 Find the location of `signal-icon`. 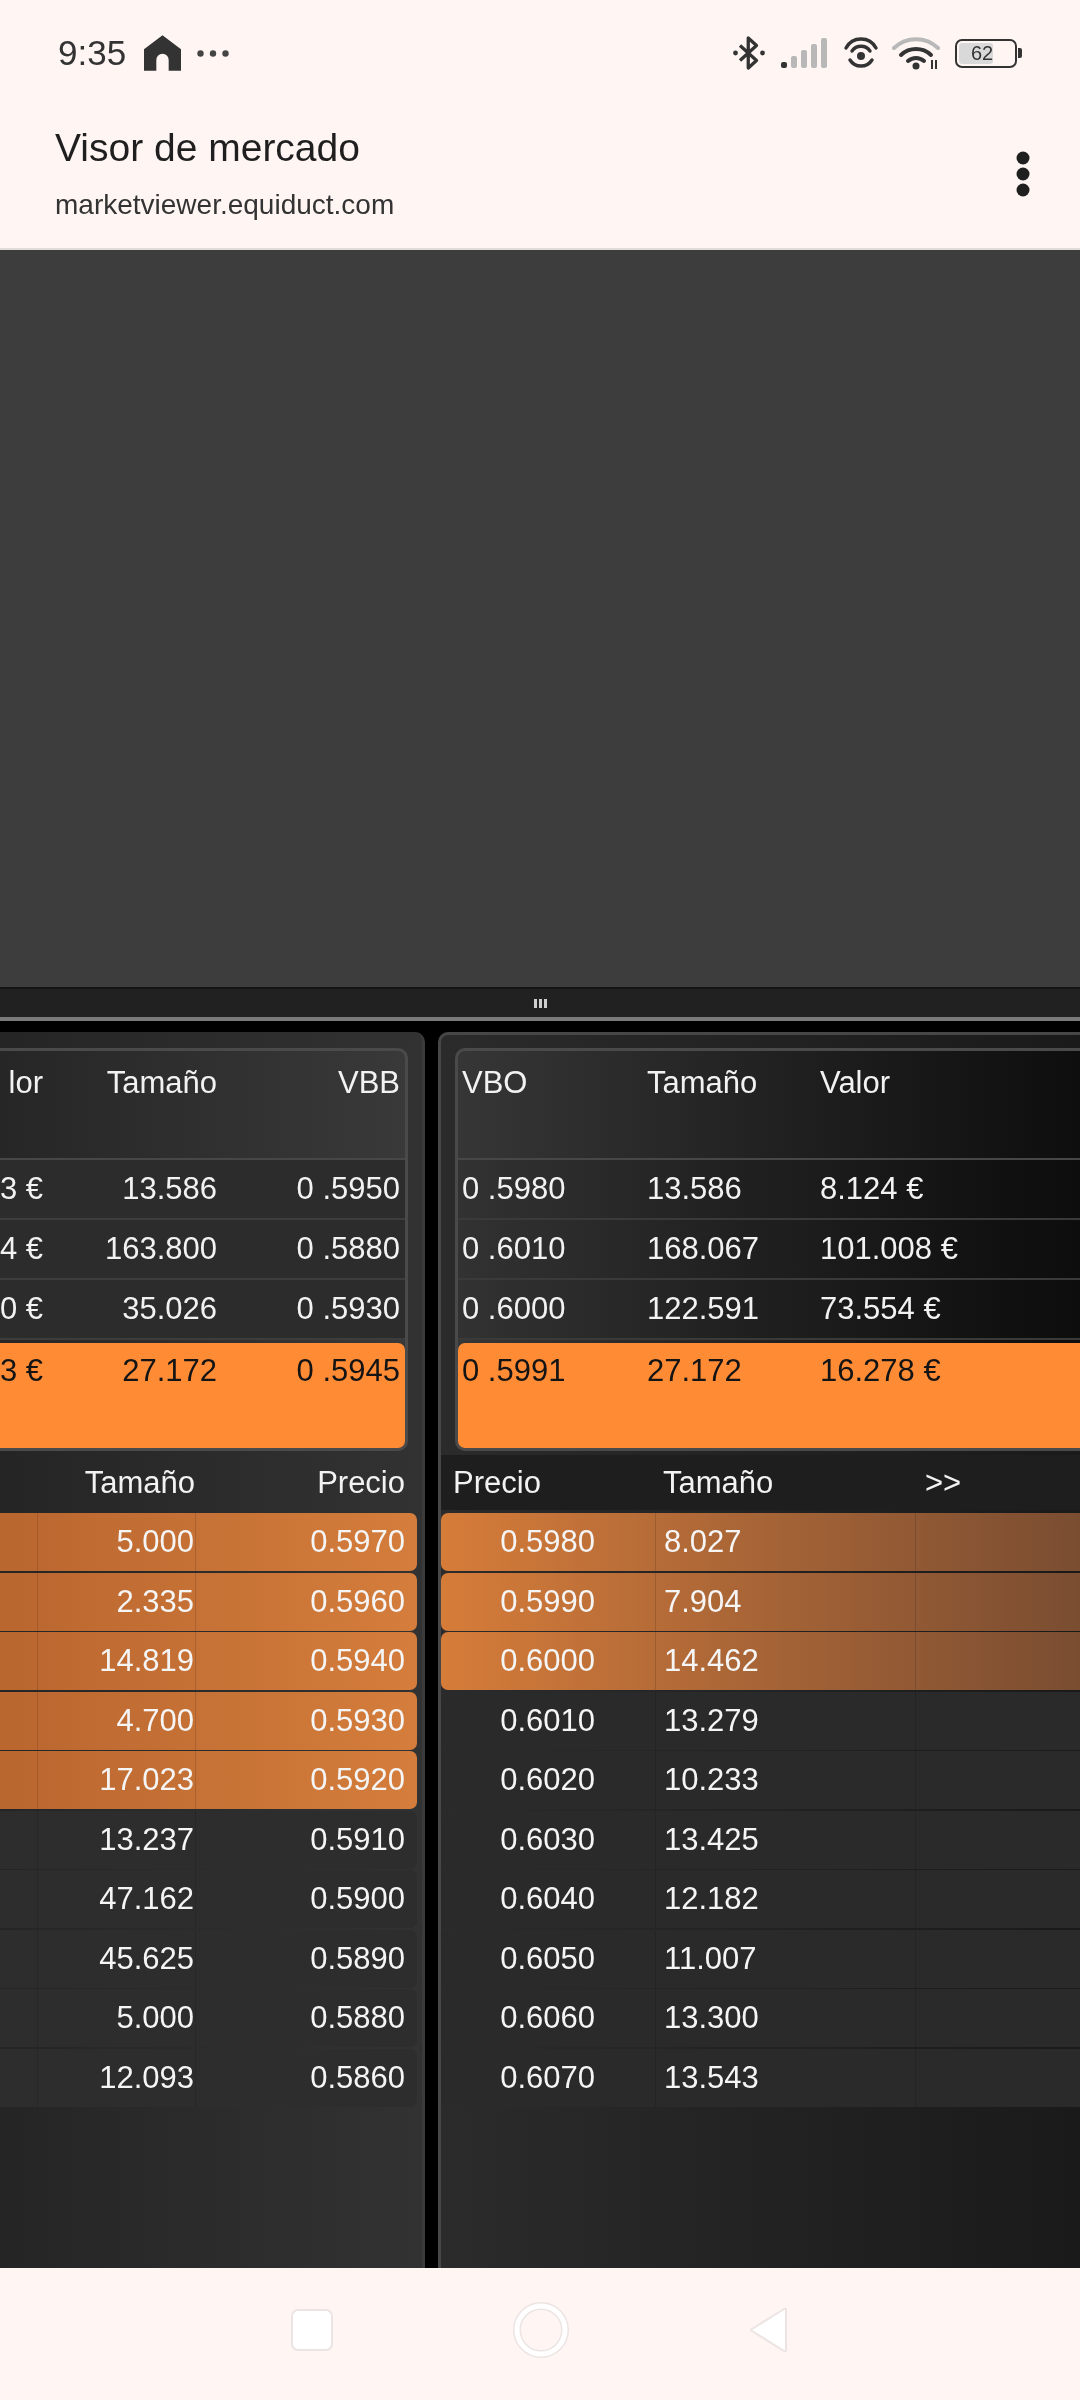

signal-icon is located at coordinates (805, 53).